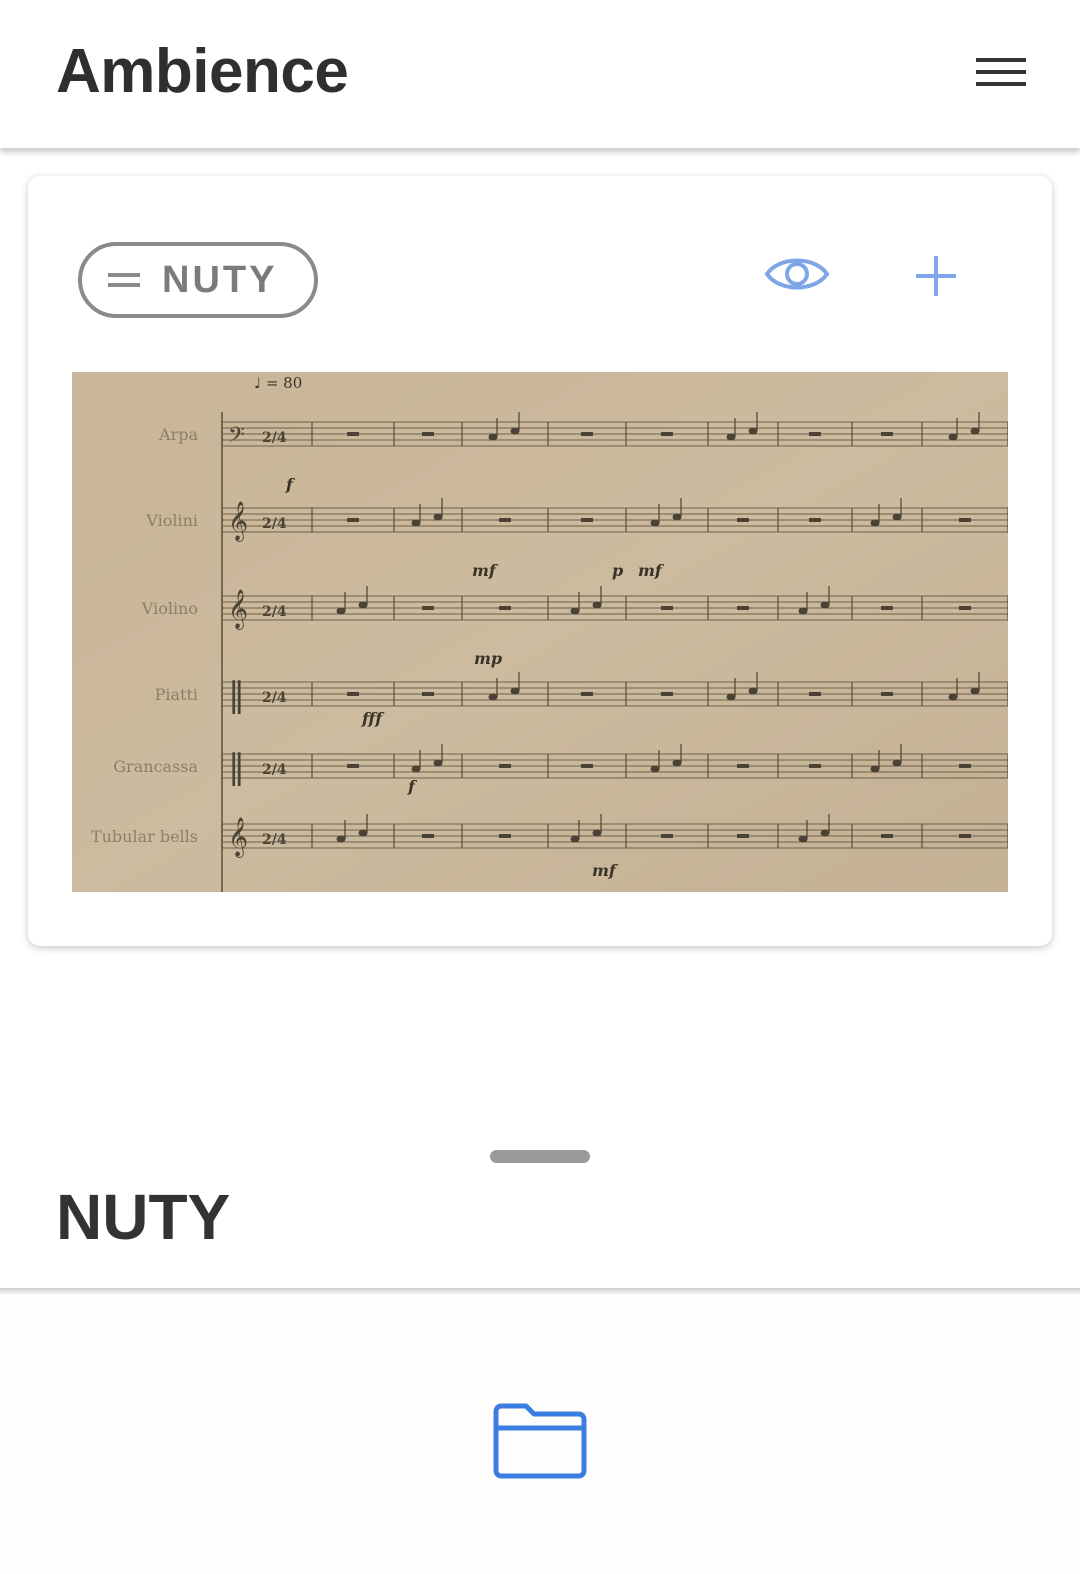 The height and width of the screenshot is (1574, 1080). Describe the element at coordinates (169, 608) in the screenshot. I see `instrument-label: Violino` at that location.